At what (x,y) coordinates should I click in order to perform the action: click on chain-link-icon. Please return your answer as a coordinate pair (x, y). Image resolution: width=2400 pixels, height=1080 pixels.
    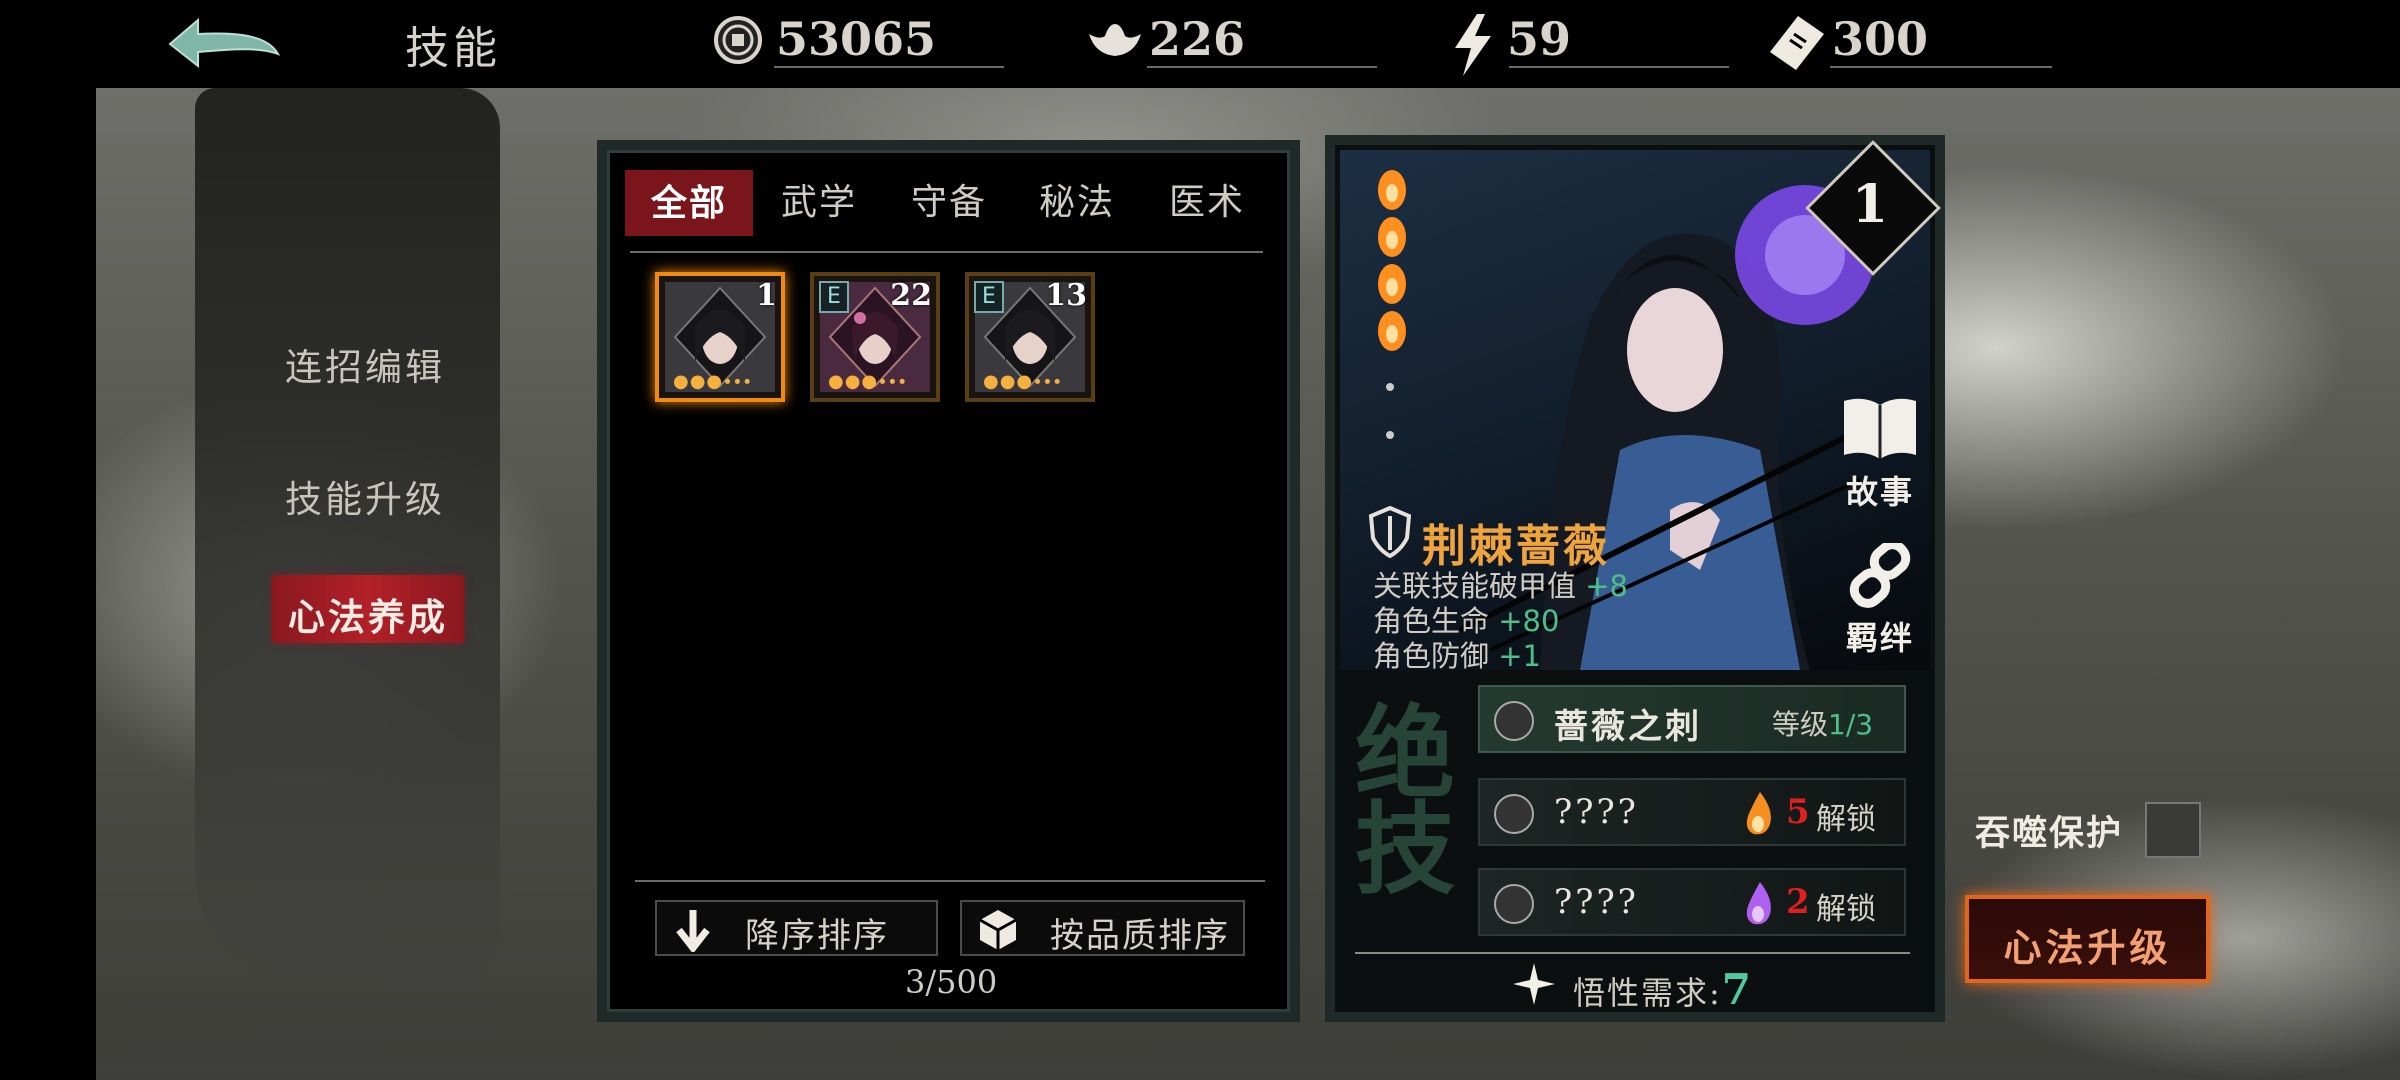
    Looking at the image, I should click on (1880, 574).